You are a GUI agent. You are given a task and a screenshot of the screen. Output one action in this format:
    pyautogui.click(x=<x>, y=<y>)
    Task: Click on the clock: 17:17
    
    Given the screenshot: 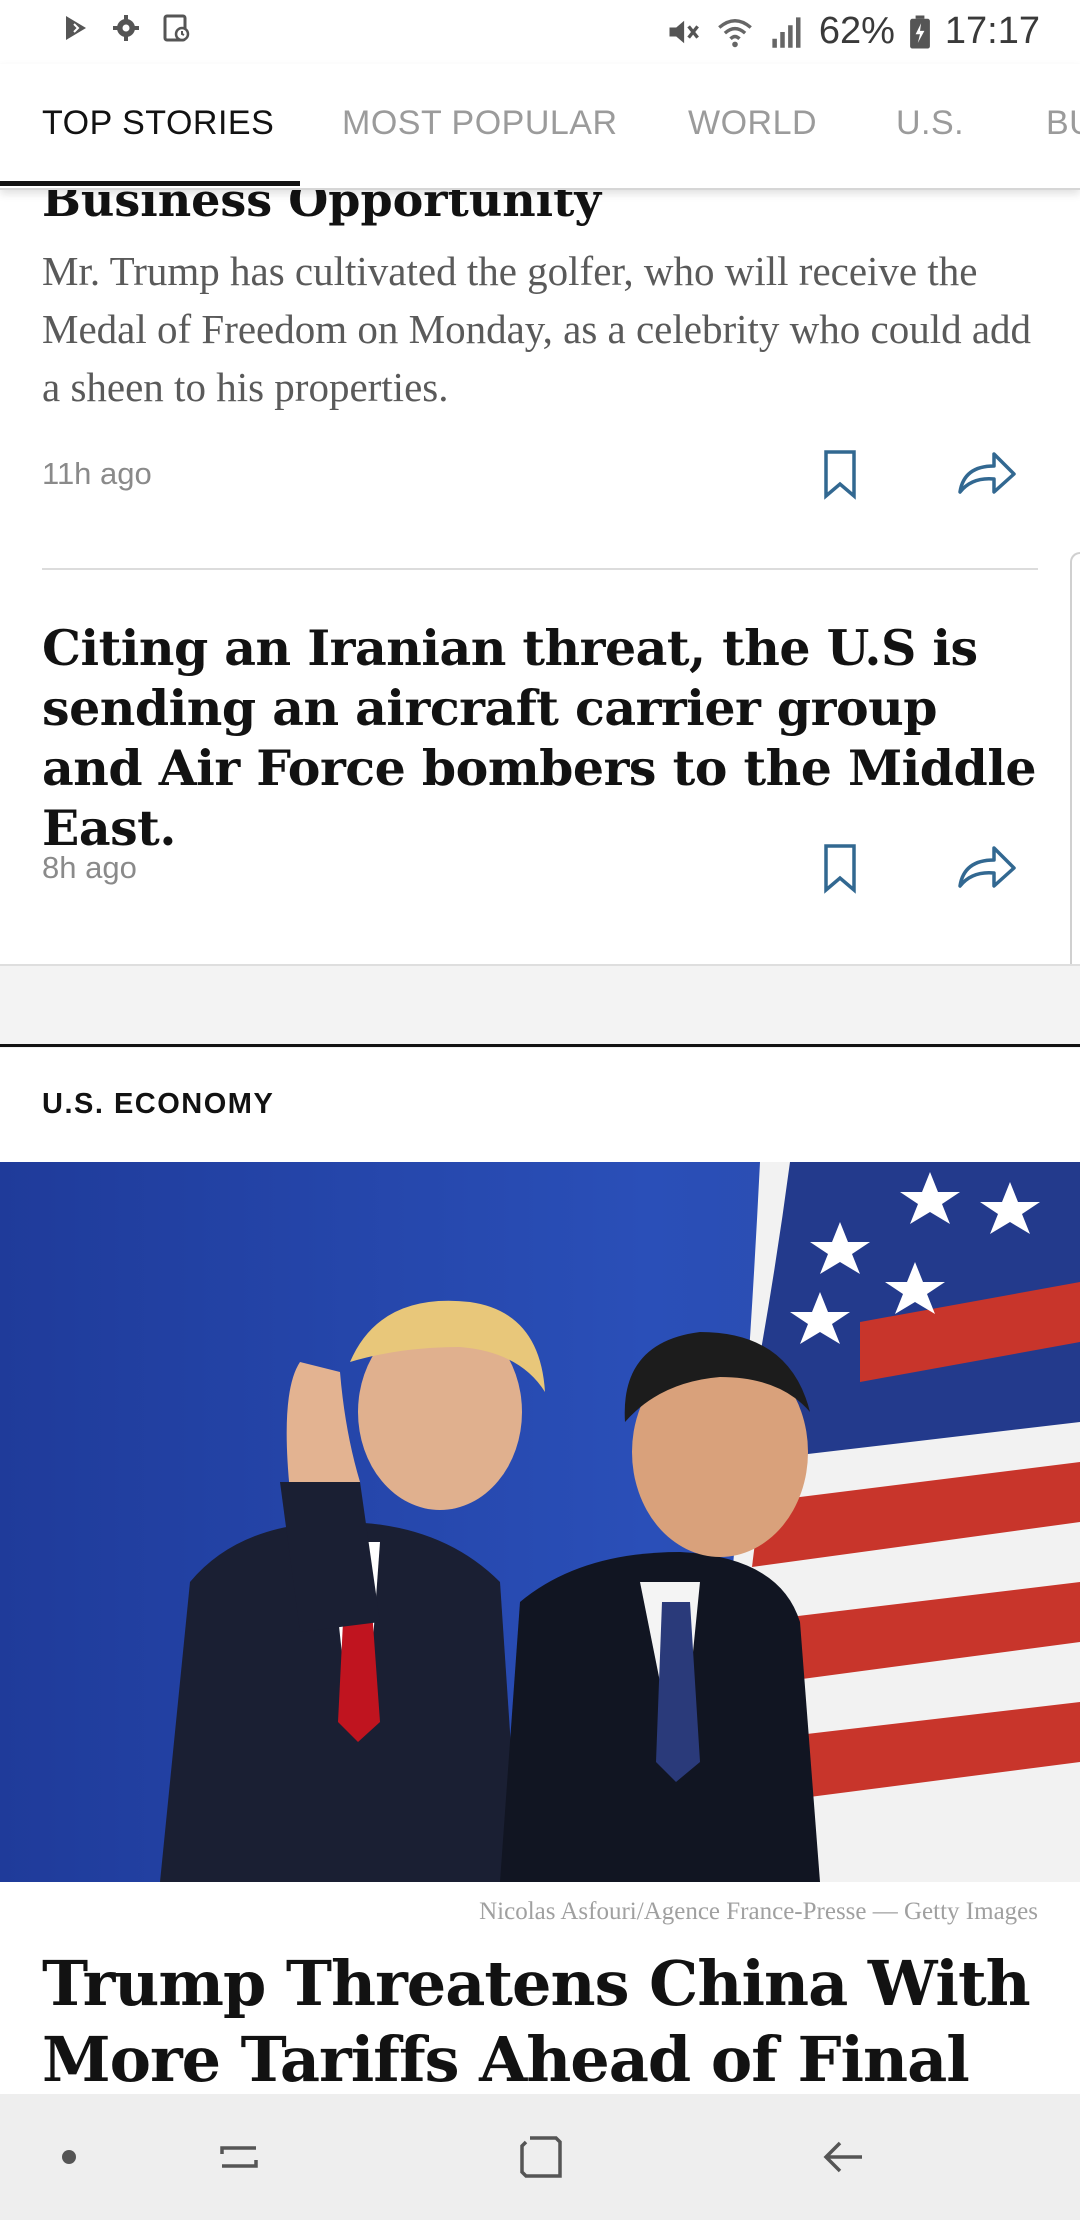 What is the action you would take?
    pyautogui.click(x=992, y=31)
    